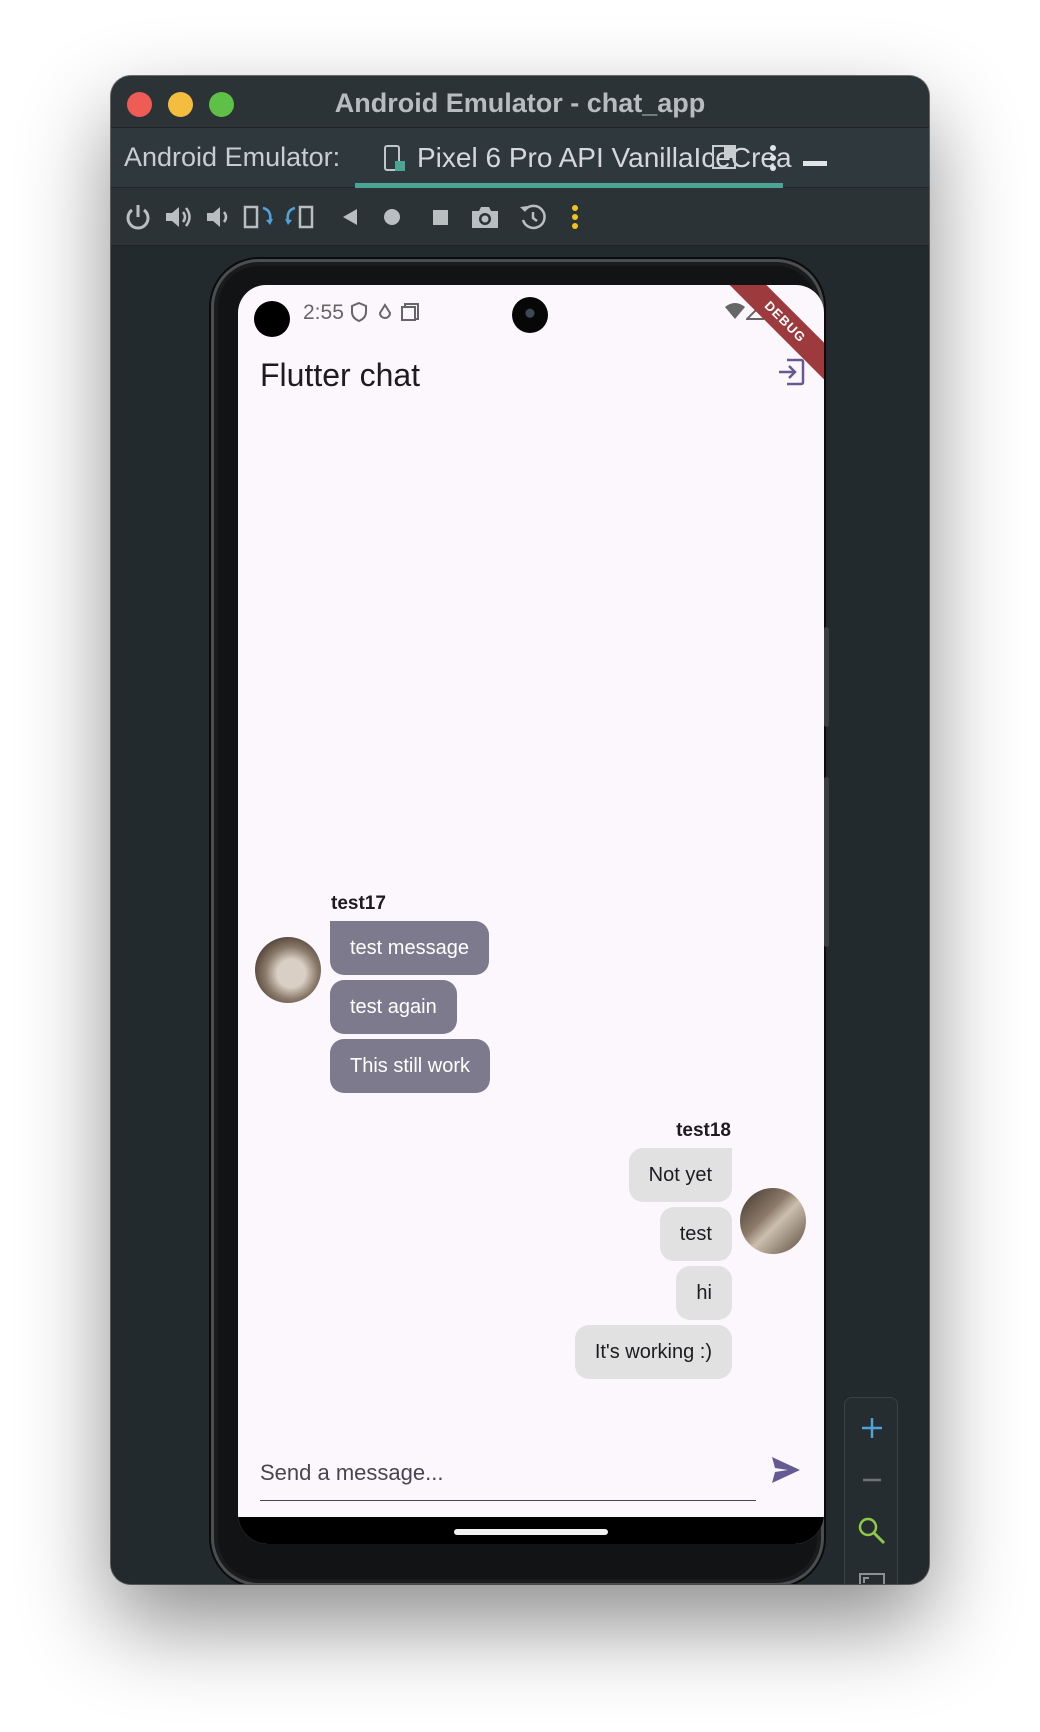 The image size is (1040, 1732). What do you see at coordinates (531, 338) in the screenshot?
I see `status-bar: 2:55 DEBUG` at bounding box center [531, 338].